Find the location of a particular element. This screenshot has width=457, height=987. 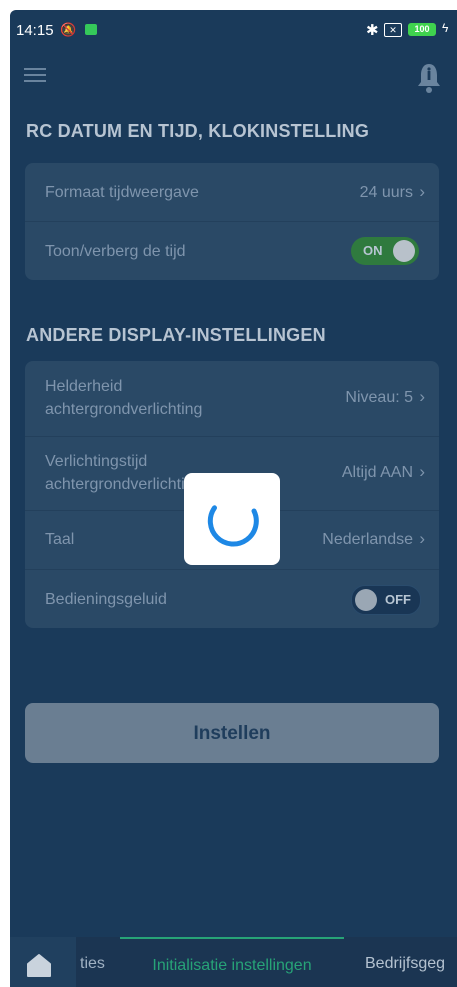

nav-tab-company-data: Bedrijfsgeg is located at coordinates (405, 962).